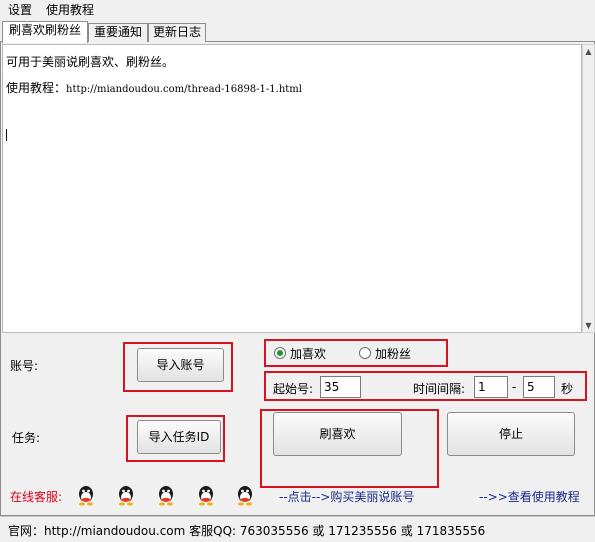  What do you see at coordinates (118, 32) in the screenshot?
I see `tab-notice: 重要通知` at bounding box center [118, 32].